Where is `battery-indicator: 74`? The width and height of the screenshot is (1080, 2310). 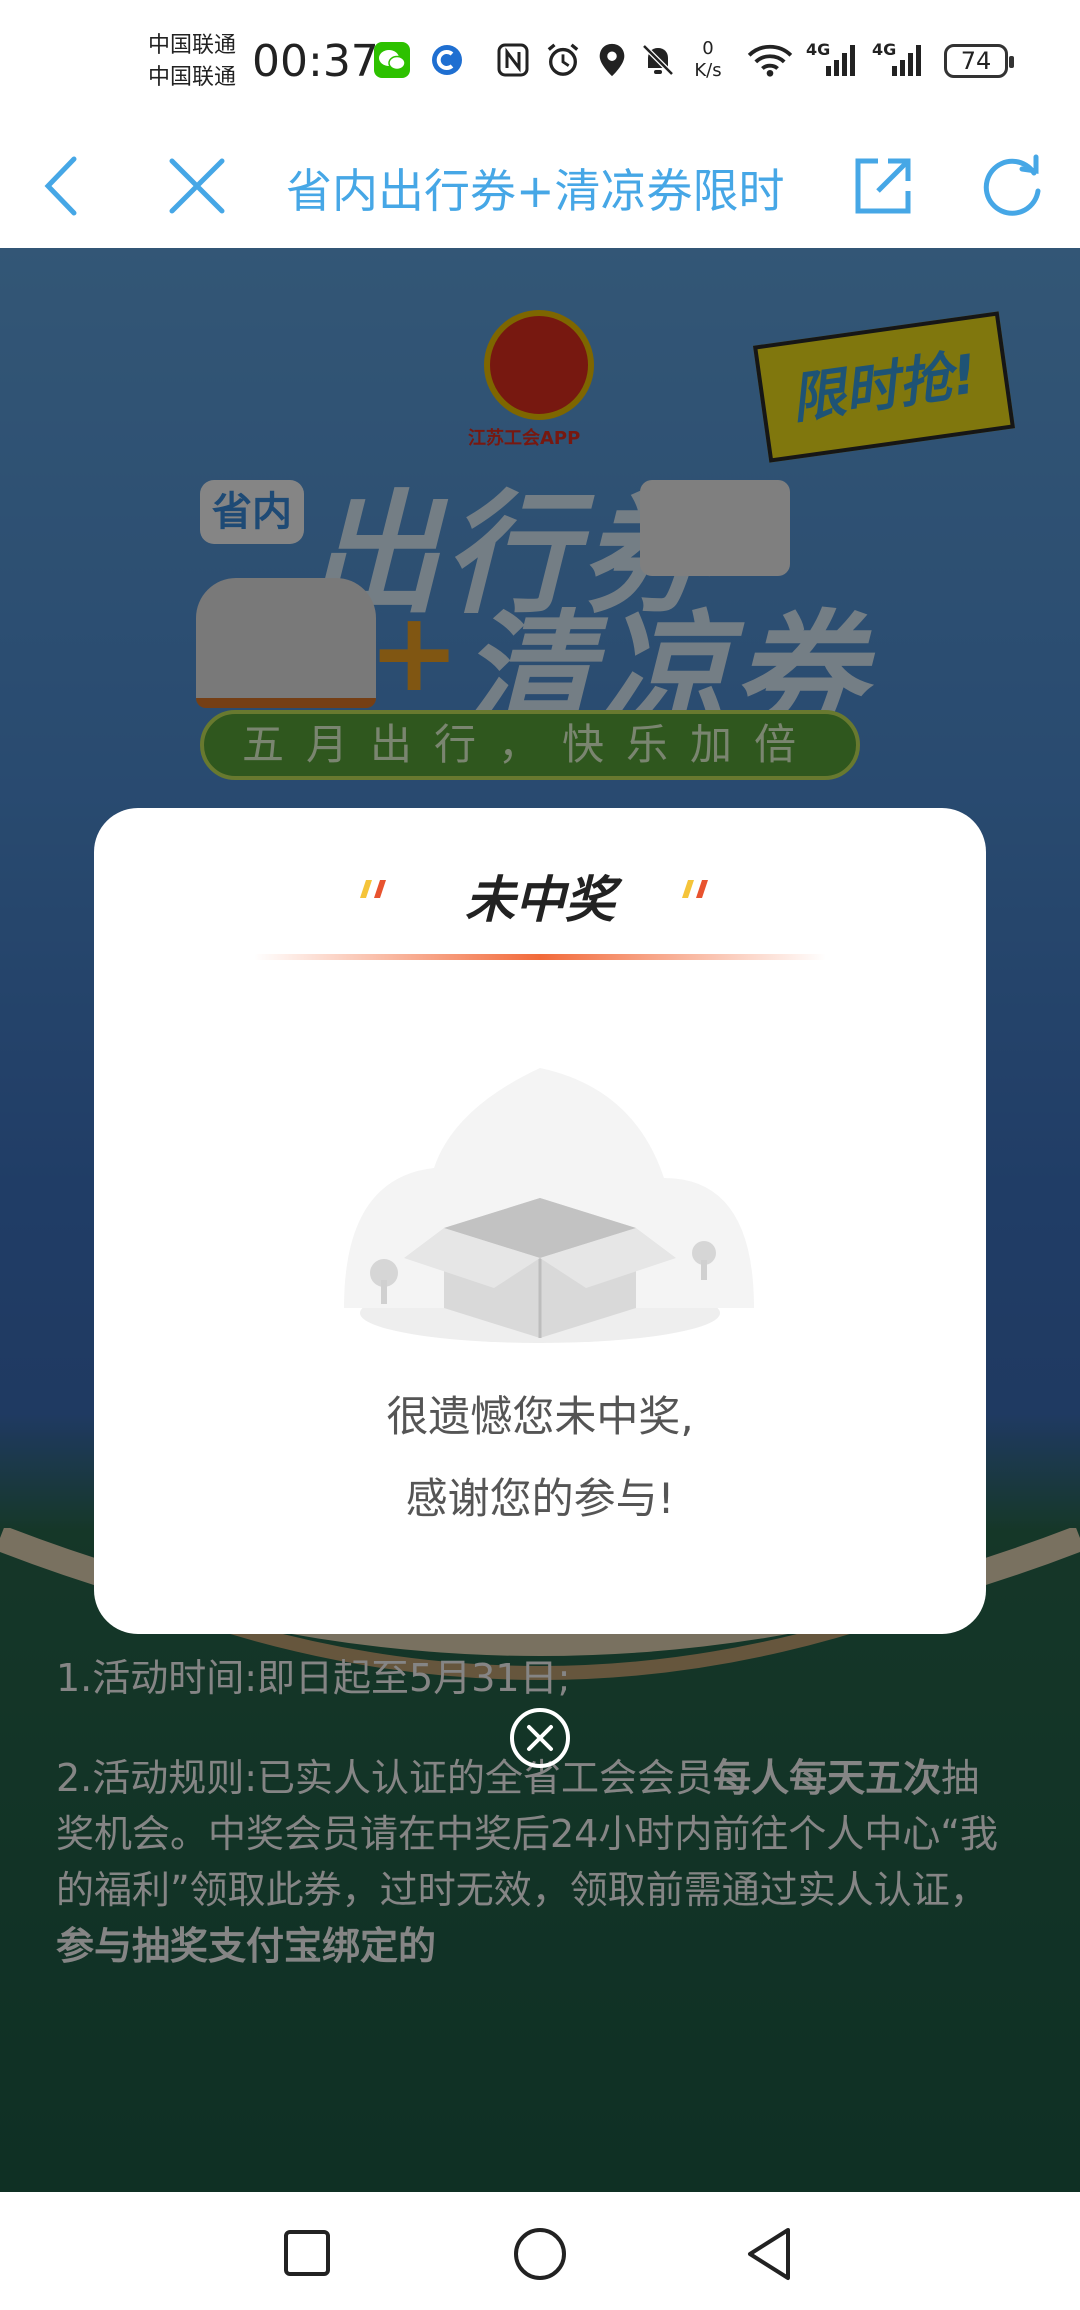 battery-indicator: 74 is located at coordinates (979, 61).